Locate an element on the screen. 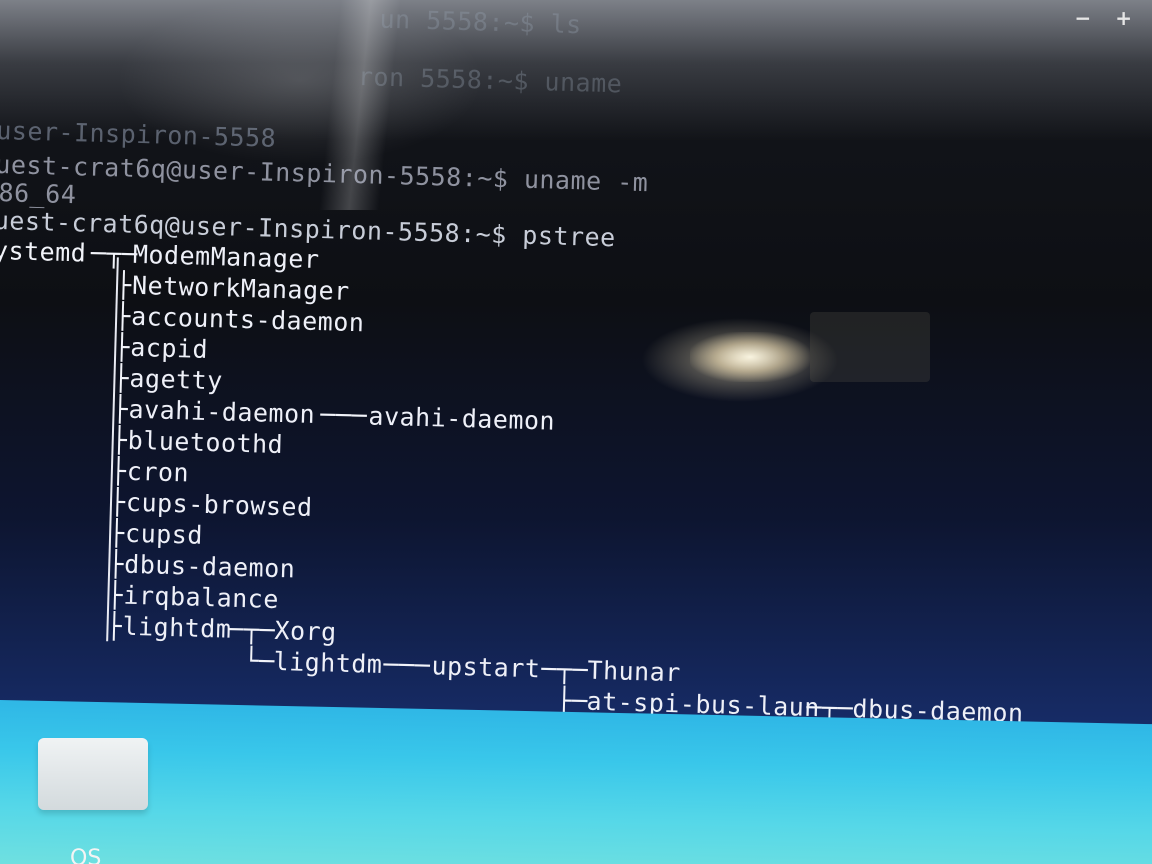  tree-node: acpid is located at coordinates (169, 348).